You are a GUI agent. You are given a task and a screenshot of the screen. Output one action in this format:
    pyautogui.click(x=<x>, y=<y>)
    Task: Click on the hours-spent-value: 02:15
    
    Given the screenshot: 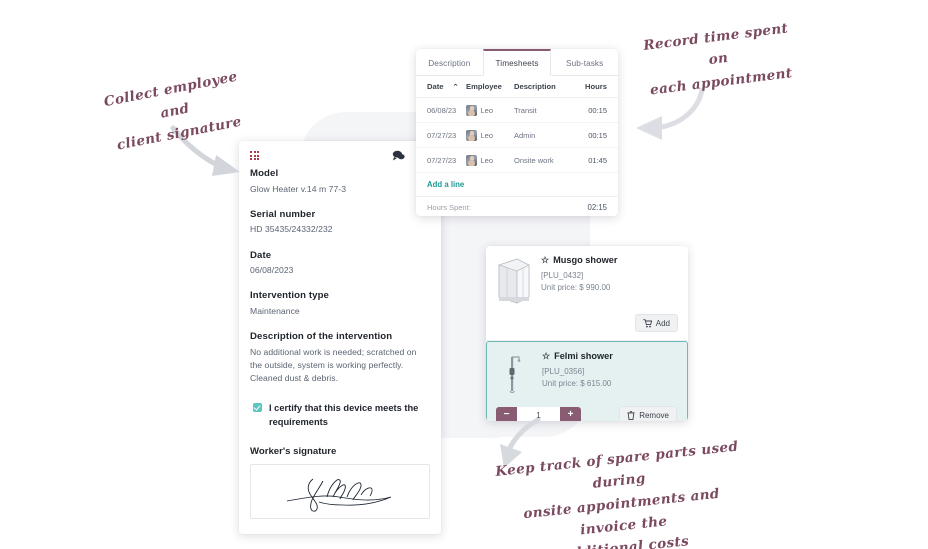 What is the action you would take?
    pyautogui.click(x=597, y=207)
    